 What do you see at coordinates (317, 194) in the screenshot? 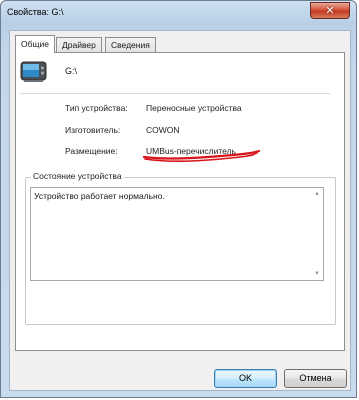
I see `scroll-up-arrow-icon: ▲` at bounding box center [317, 194].